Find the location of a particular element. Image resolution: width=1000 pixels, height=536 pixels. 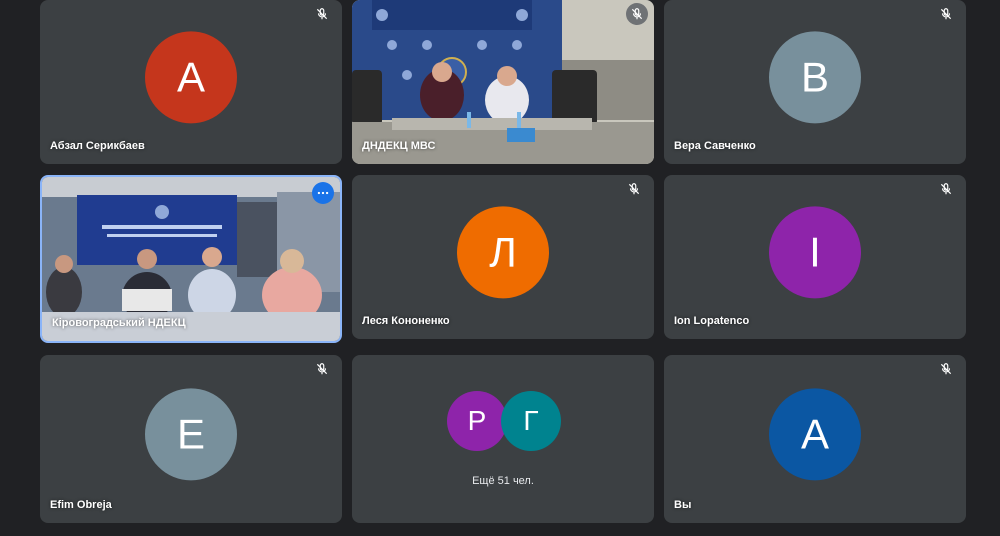

participant-tile-1: А Абзал Серикбаев is located at coordinates (191, 82).